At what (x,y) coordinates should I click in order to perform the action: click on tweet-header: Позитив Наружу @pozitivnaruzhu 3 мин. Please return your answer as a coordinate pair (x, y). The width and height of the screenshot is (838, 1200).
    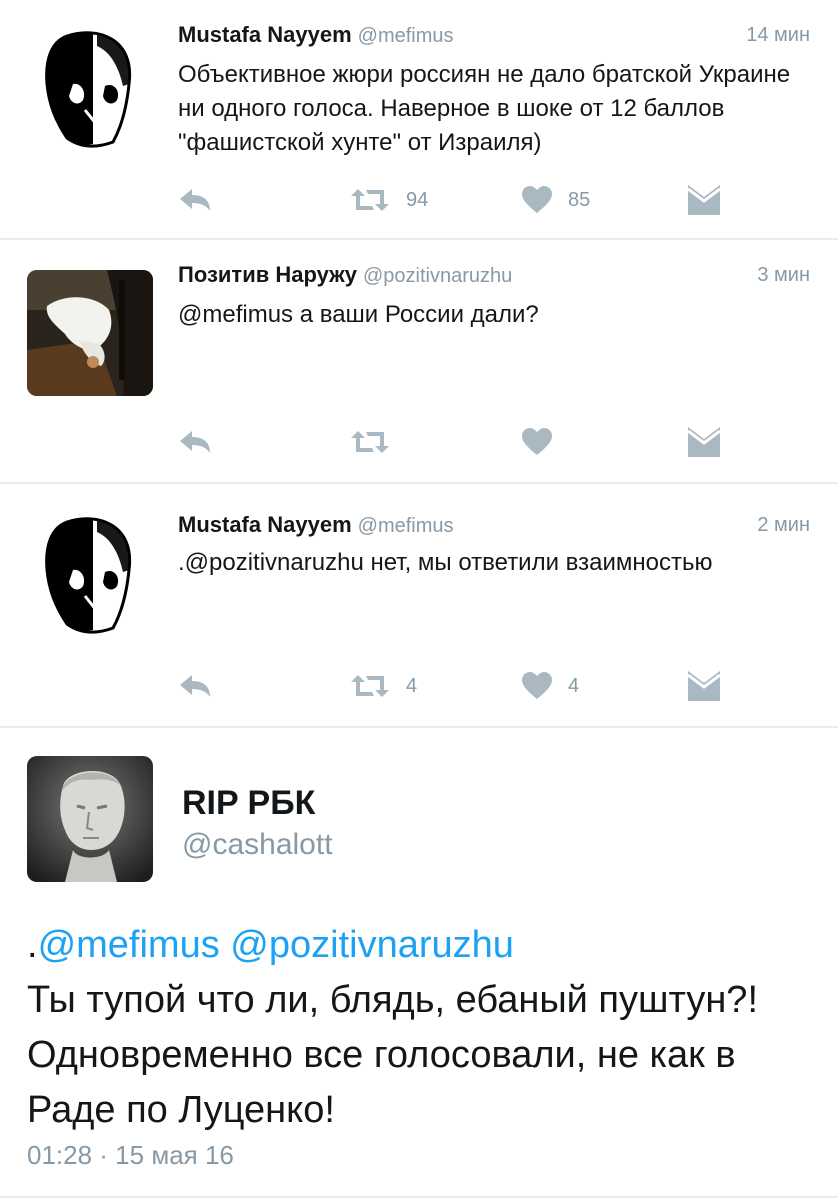
    Looking at the image, I should click on (494, 277).